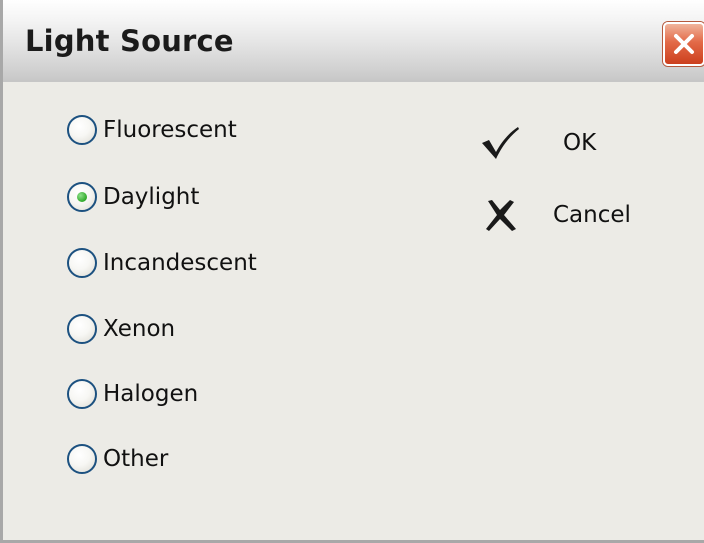 Image resolution: width=704 pixels, height=543 pixels. What do you see at coordinates (129, 41) in the screenshot?
I see `window-title: Light Source` at bounding box center [129, 41].